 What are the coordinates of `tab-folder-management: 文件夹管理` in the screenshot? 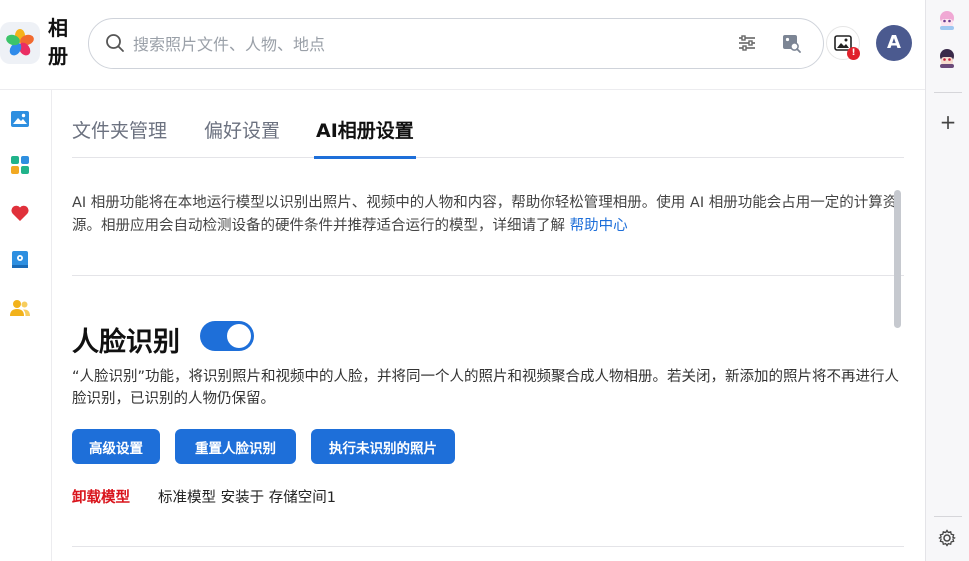 It's located at (119, 137).